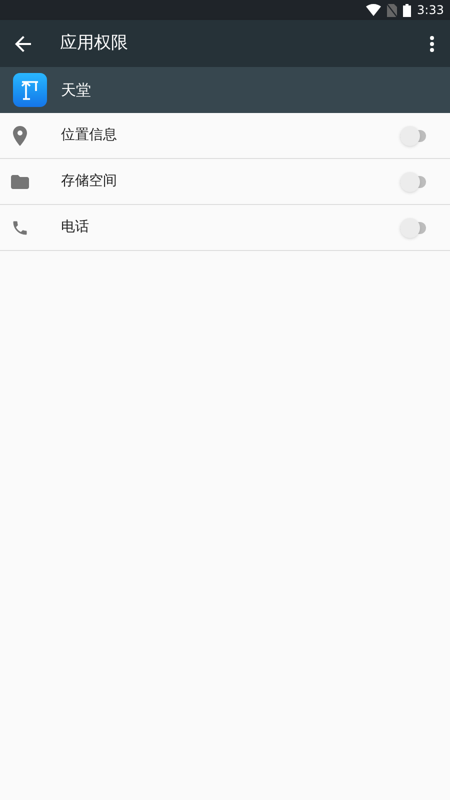  What do you see at coordinates (225, 228) in the screenshot?
I see `permission-row: 电话` at bounding box center [225, 228].